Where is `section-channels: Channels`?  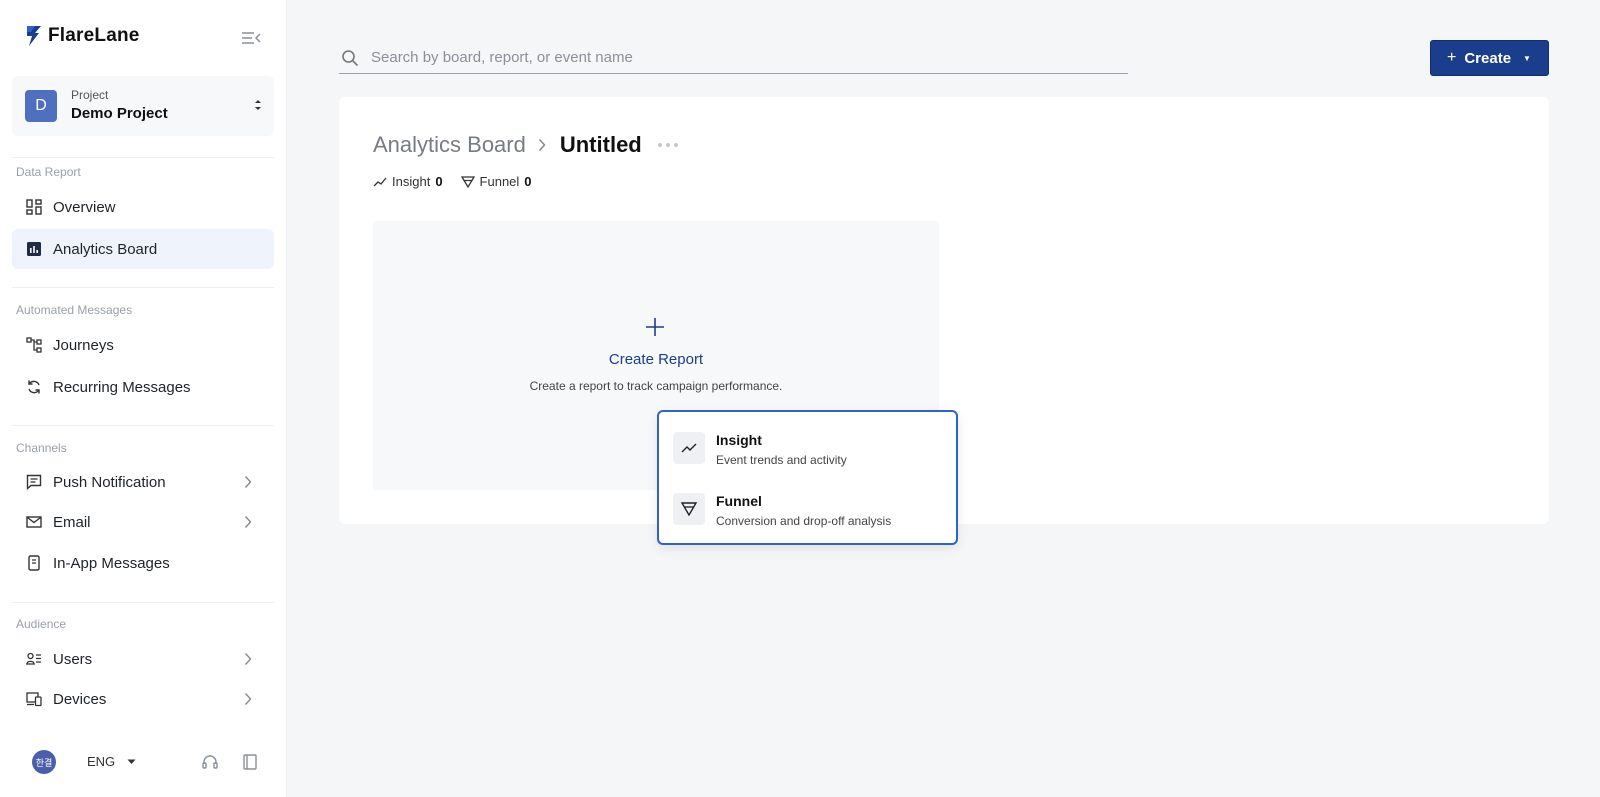
section-channels: Channels is located at coordinates (41, 448).